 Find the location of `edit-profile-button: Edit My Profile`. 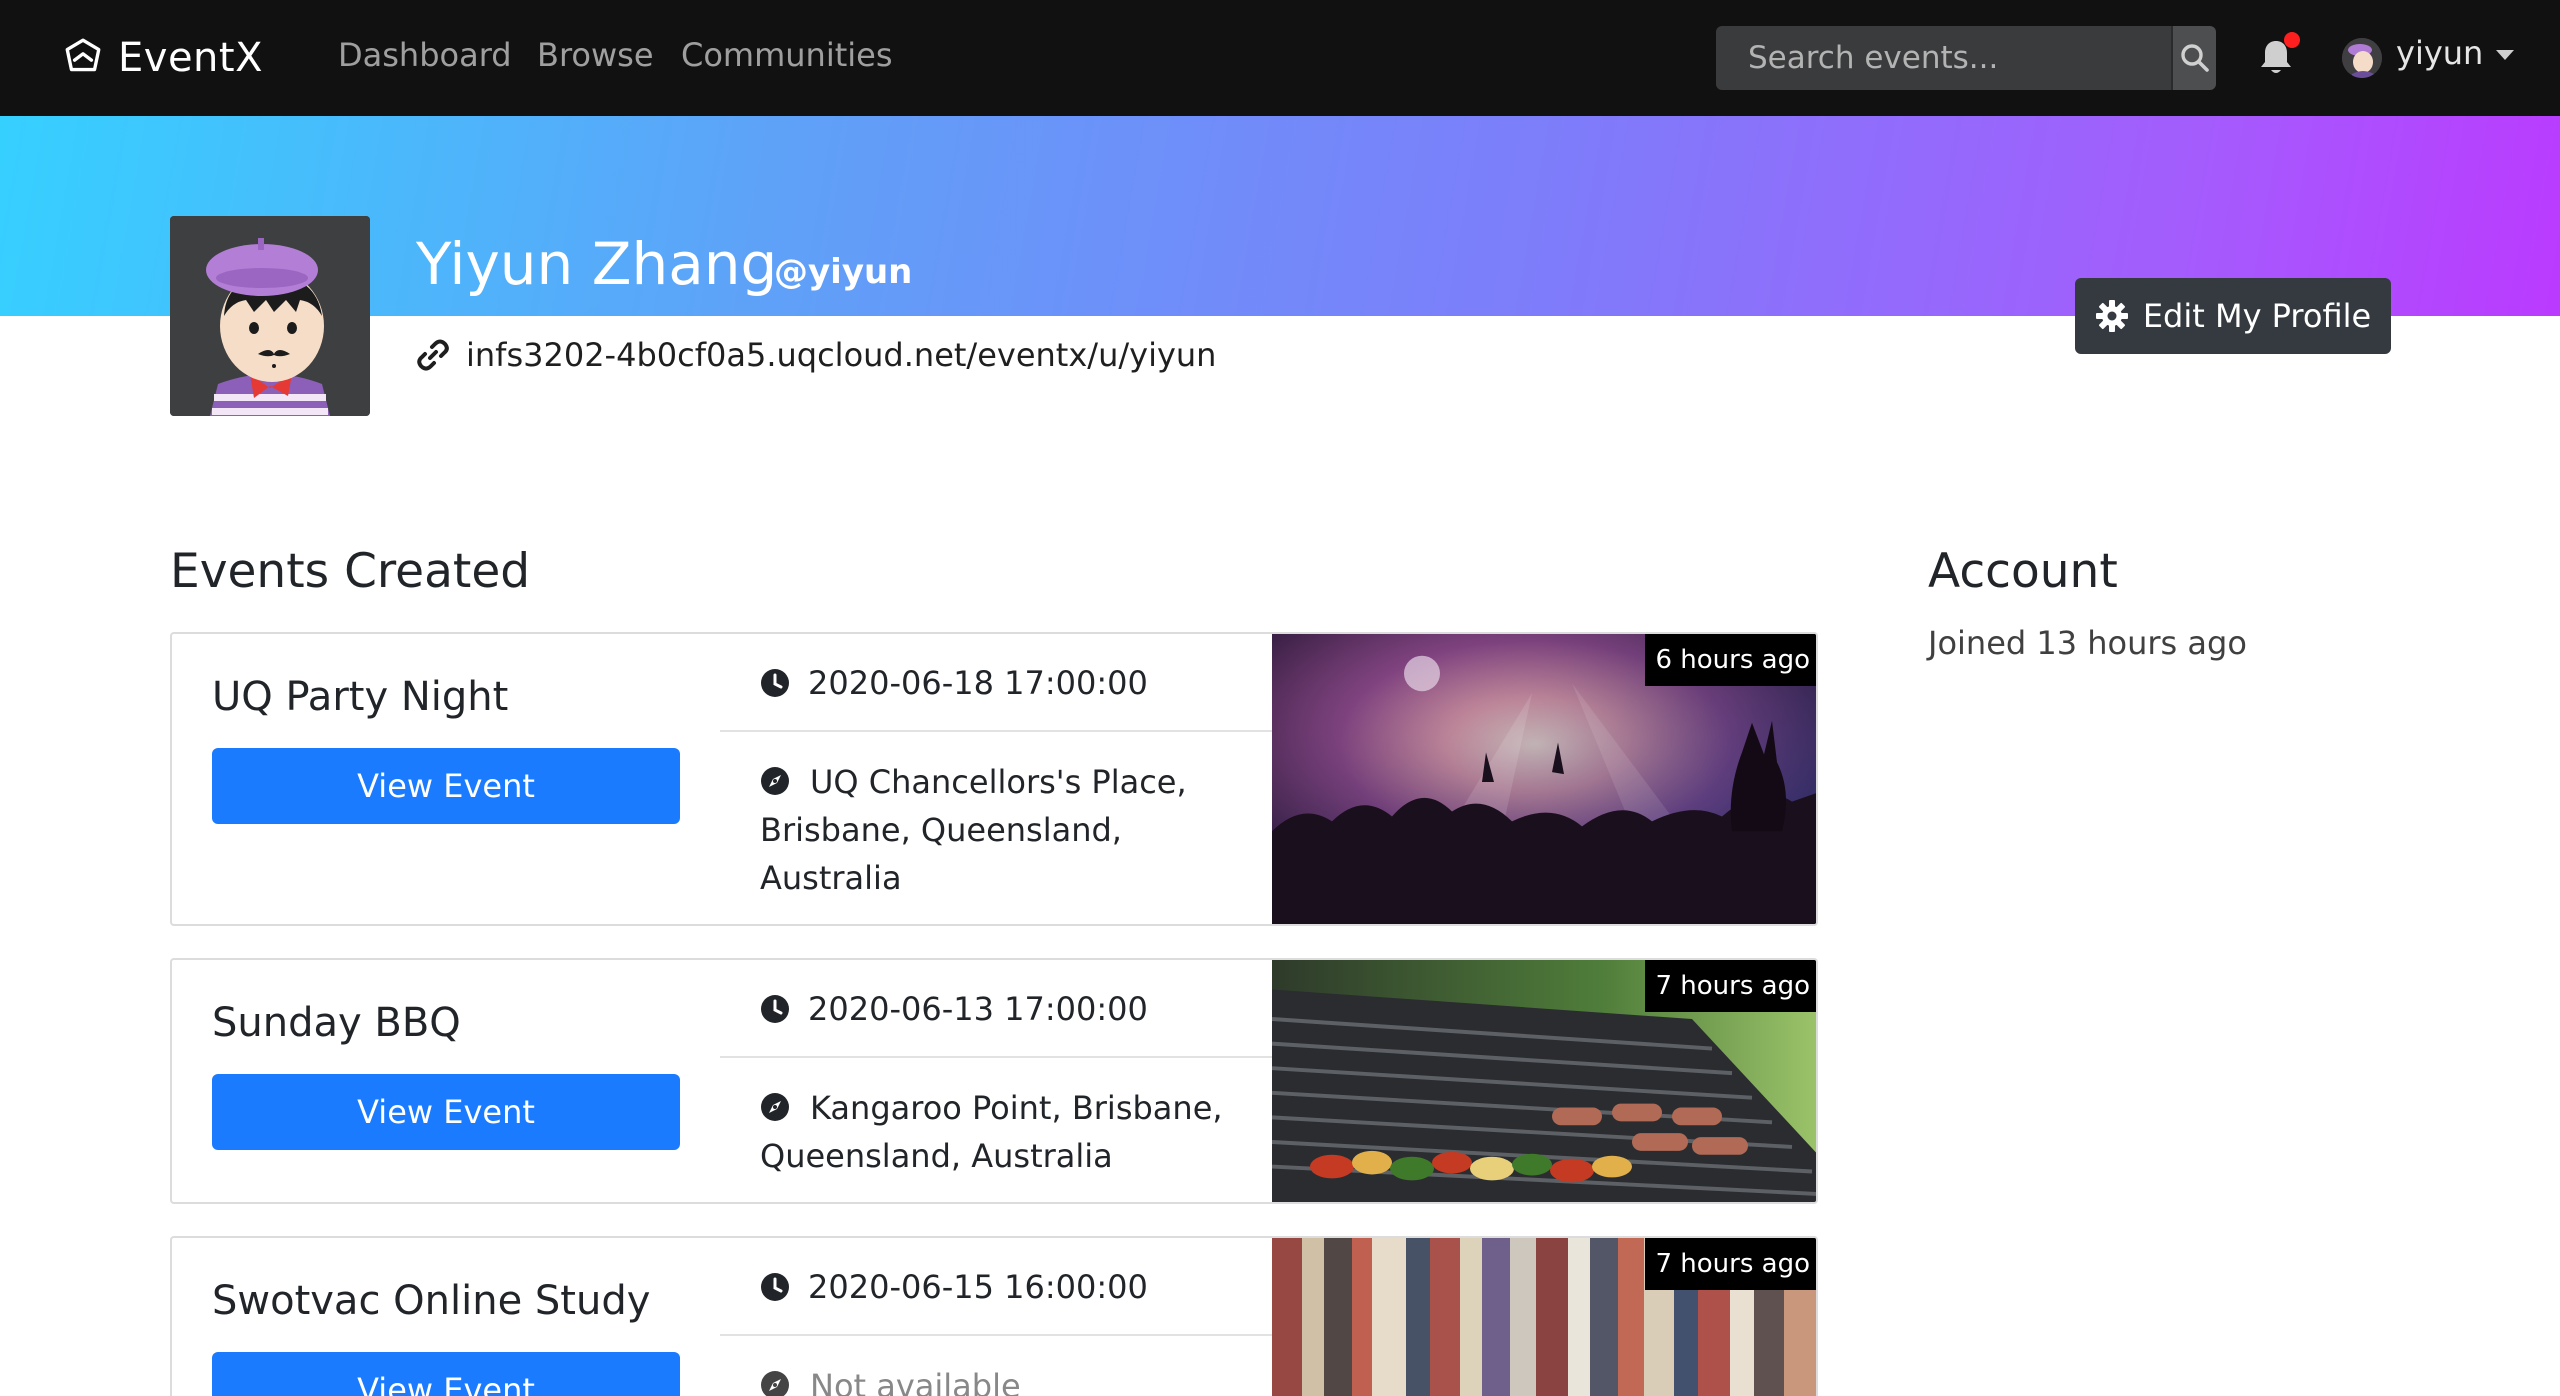

edit-profile-button: Edit My Profile is located at coordinates (2233, 316).